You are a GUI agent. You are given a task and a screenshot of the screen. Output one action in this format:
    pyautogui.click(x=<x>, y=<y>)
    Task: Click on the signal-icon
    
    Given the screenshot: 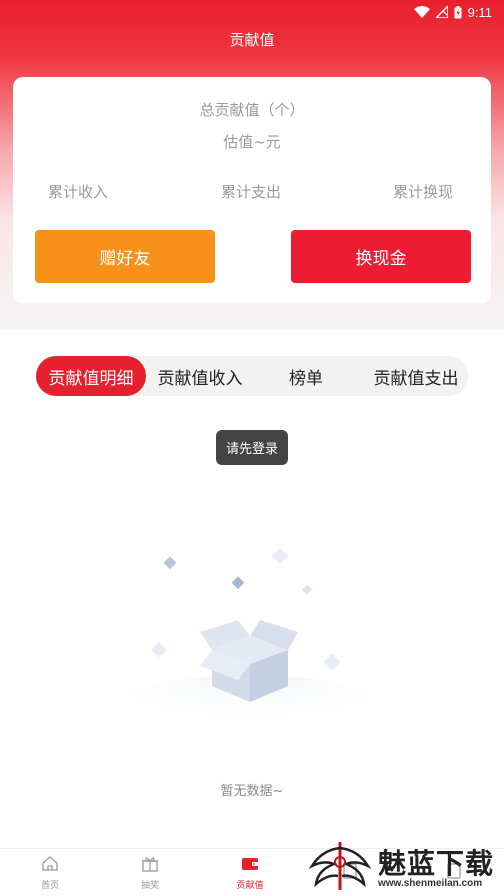 What is the action you would take?
    pyautogui.click(x=441, y=12)
    